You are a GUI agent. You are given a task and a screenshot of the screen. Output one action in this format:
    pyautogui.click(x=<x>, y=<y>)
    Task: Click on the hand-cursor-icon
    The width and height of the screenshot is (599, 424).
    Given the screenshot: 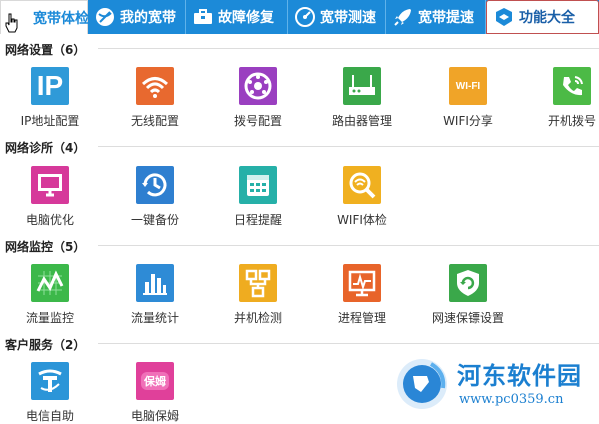 What is the action you would take?
    pyautogui.click(x=11, y=23)
    